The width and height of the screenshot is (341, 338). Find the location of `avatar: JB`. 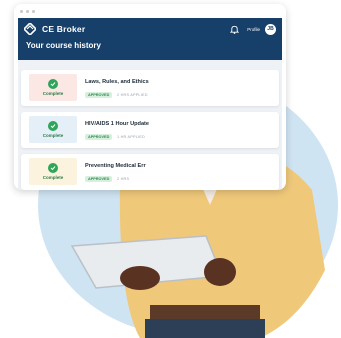

avatar: JB is located at coordinates (270, 29).